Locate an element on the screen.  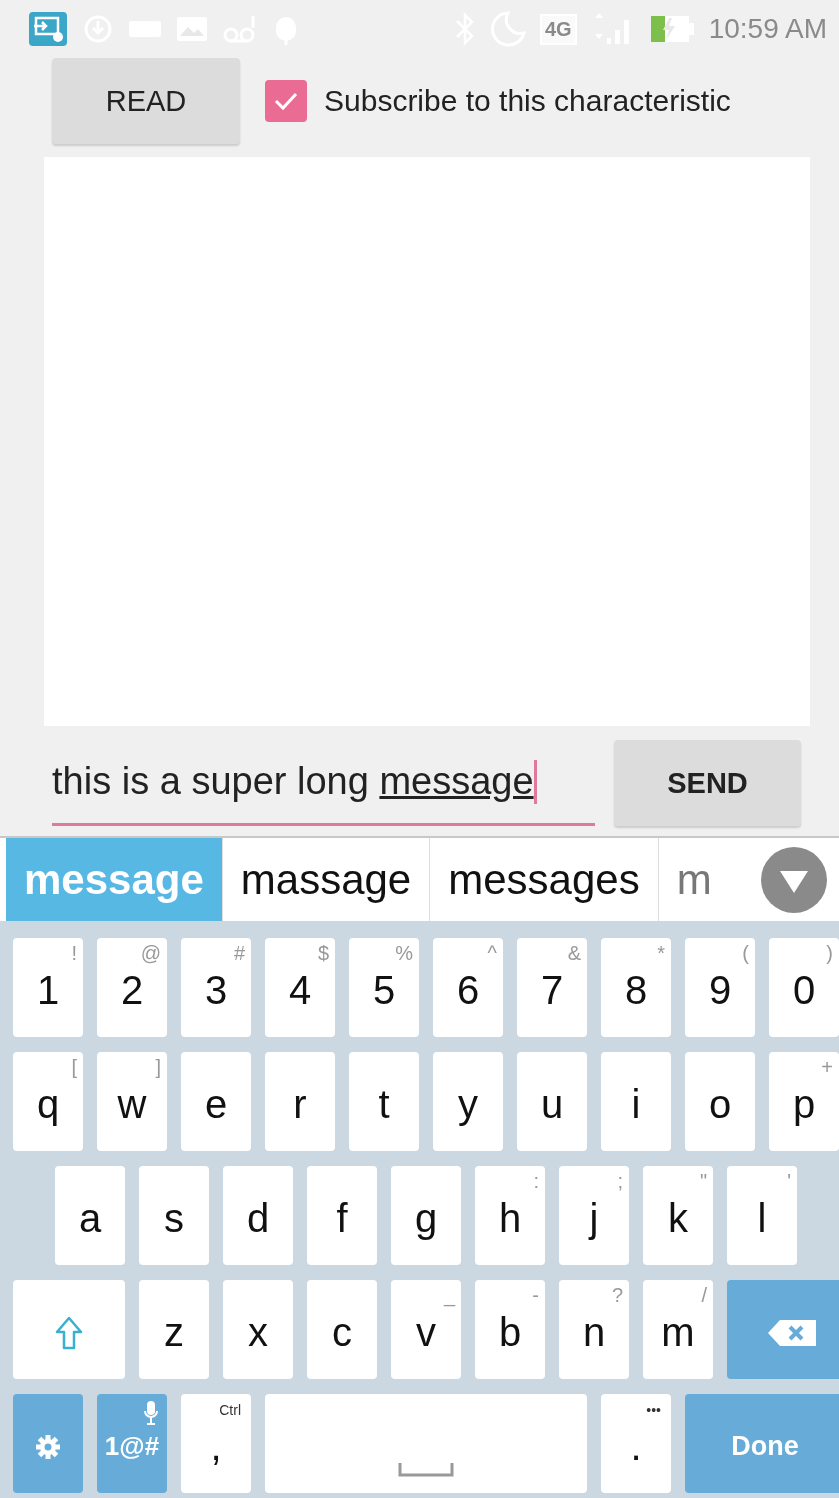
network-type-label: 4G is located at coordinates (558, 29).